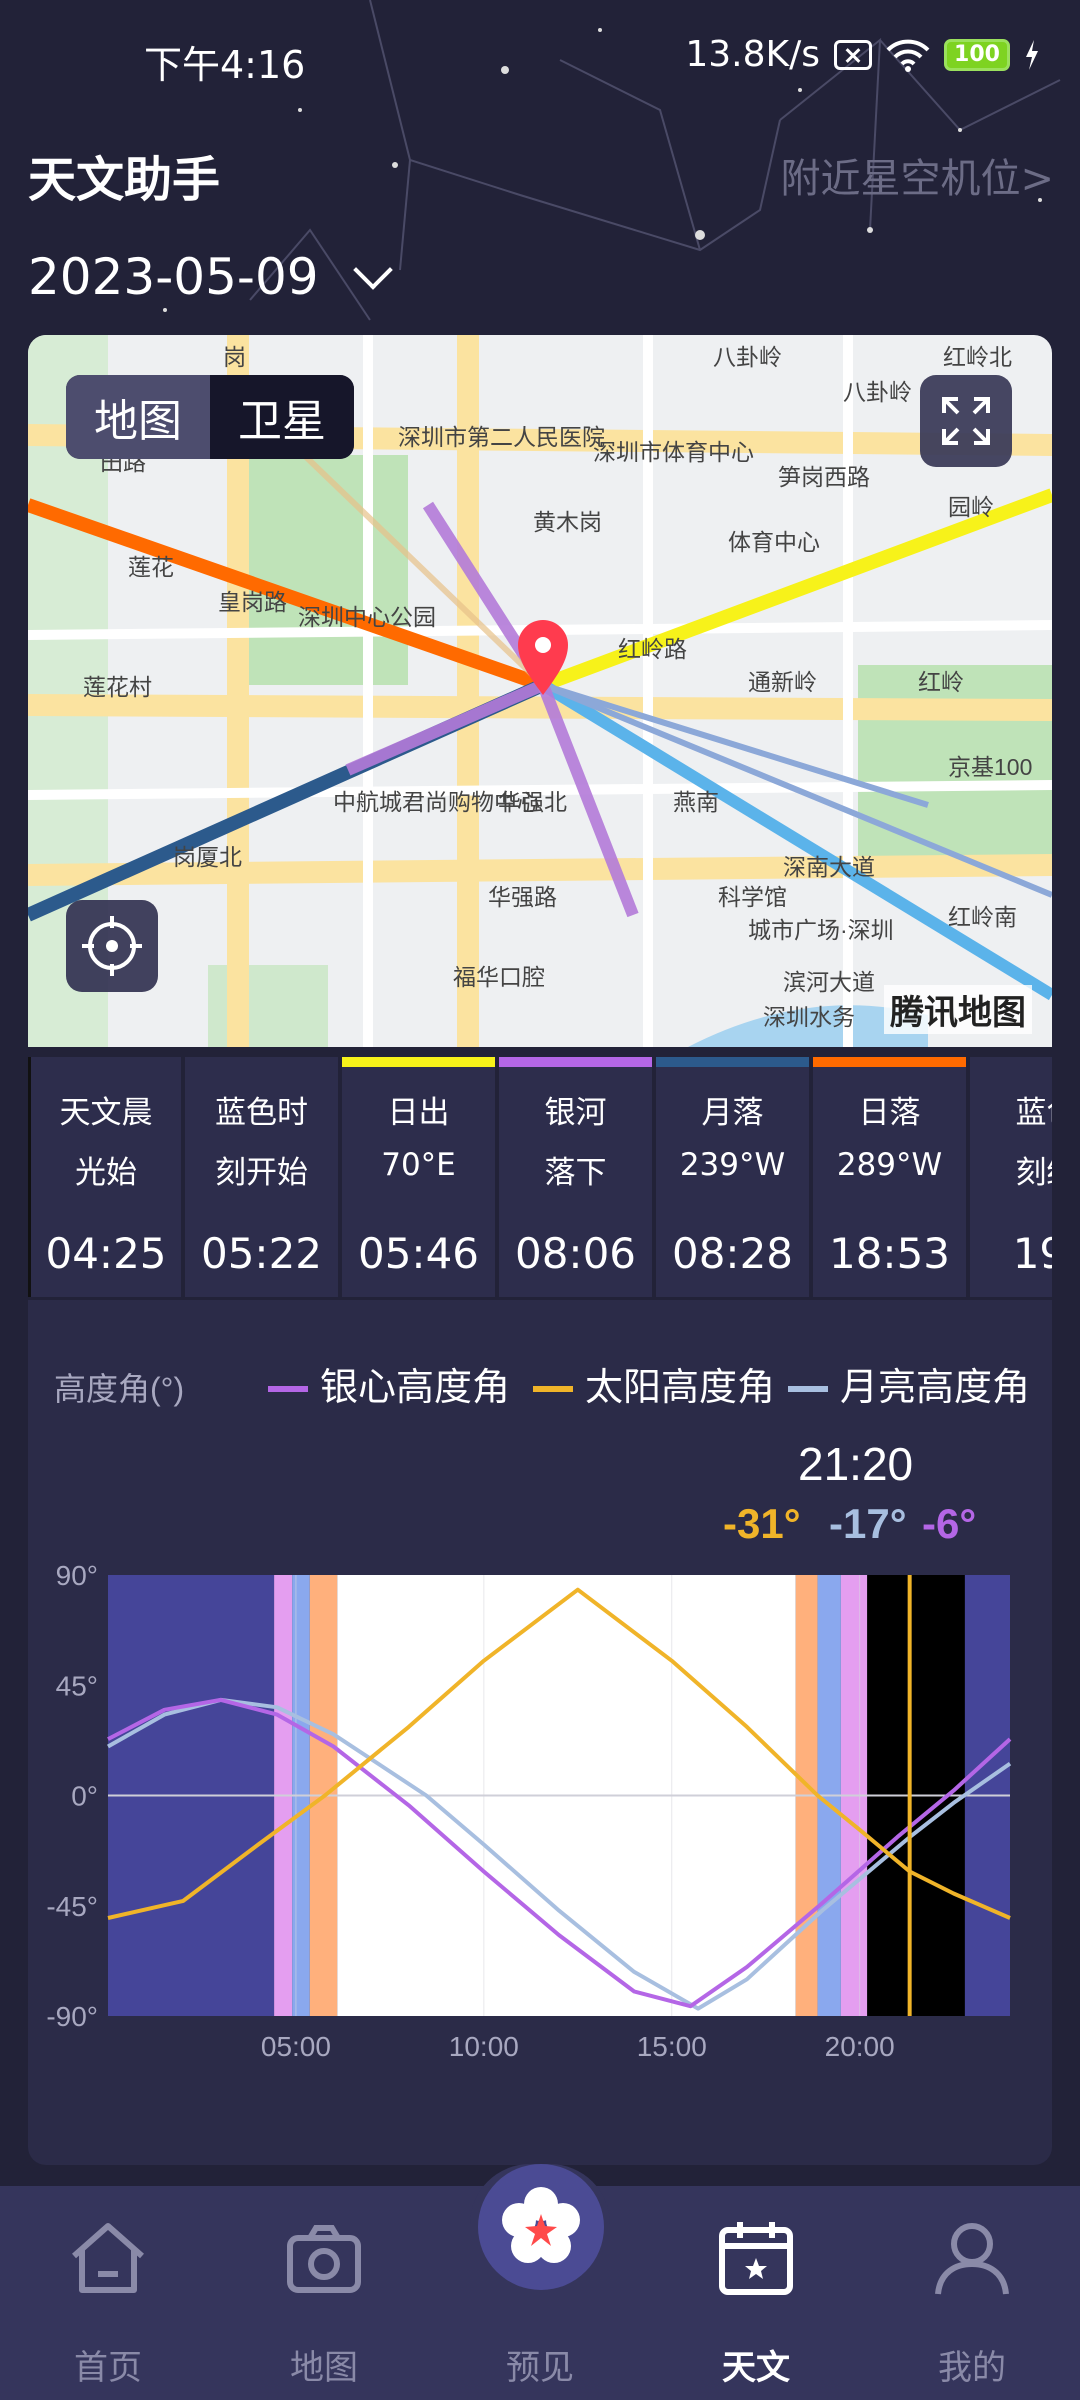 The height and width of the screenshot is (2400, 1080). Describe the element at coordinates (575, 1253) in the screenshot. I see `event-time: 08:06` at that location.